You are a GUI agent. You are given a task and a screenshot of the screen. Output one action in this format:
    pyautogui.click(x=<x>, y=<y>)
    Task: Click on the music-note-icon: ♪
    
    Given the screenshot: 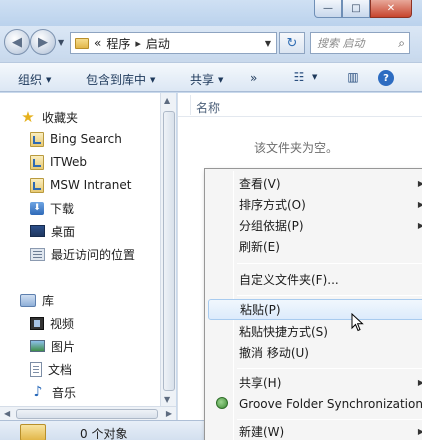 What is the action you would take?
    pyautogui.click(x=38, y=392)
    